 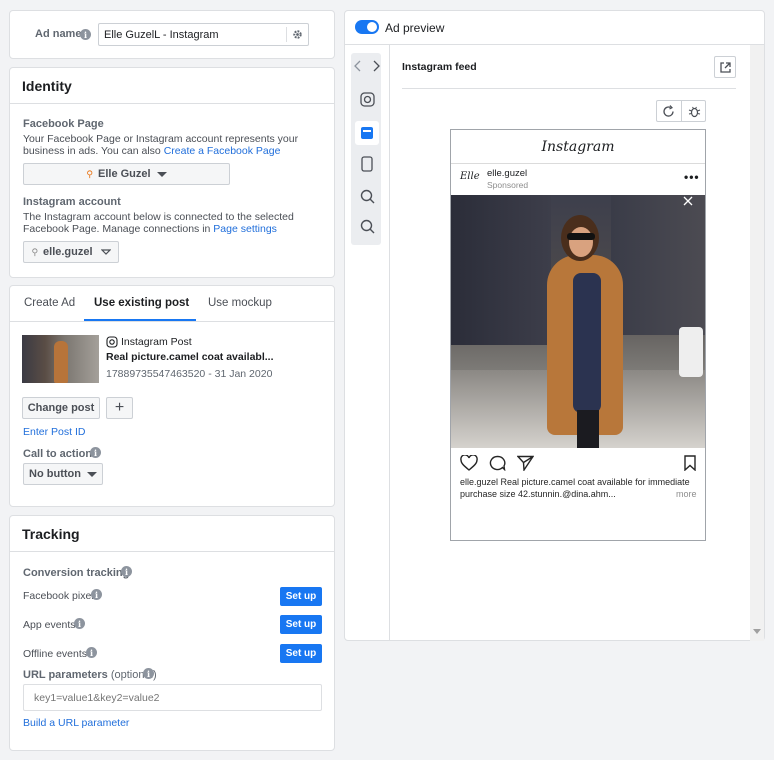 I want to click on fb-page-label: Facebook Page, so click(x=63, y=124).